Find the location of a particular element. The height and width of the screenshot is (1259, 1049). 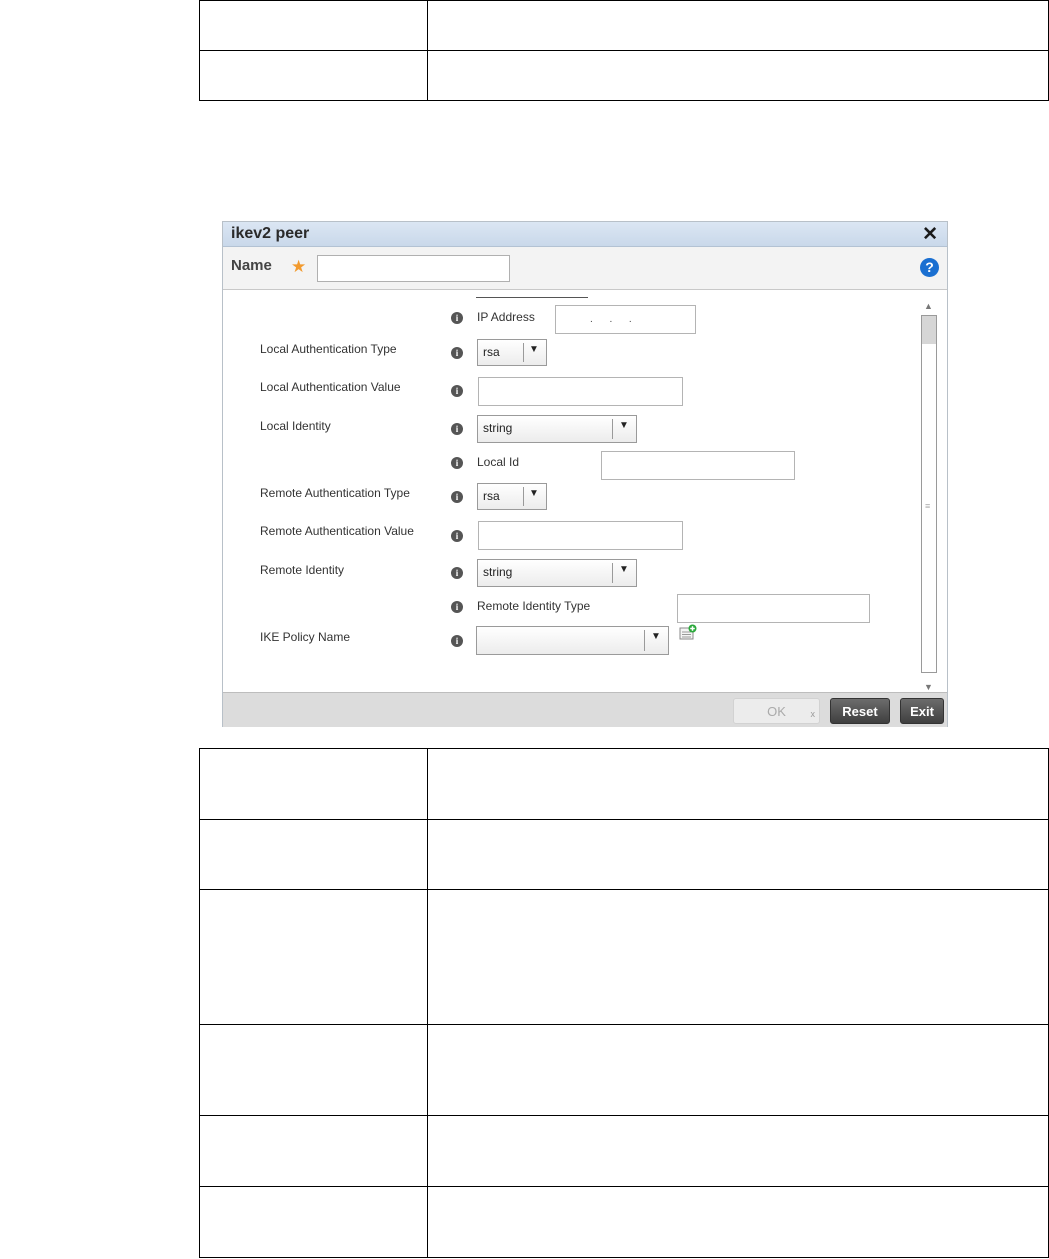

ip-address-input: . . . is located at coordinates (625, 319).